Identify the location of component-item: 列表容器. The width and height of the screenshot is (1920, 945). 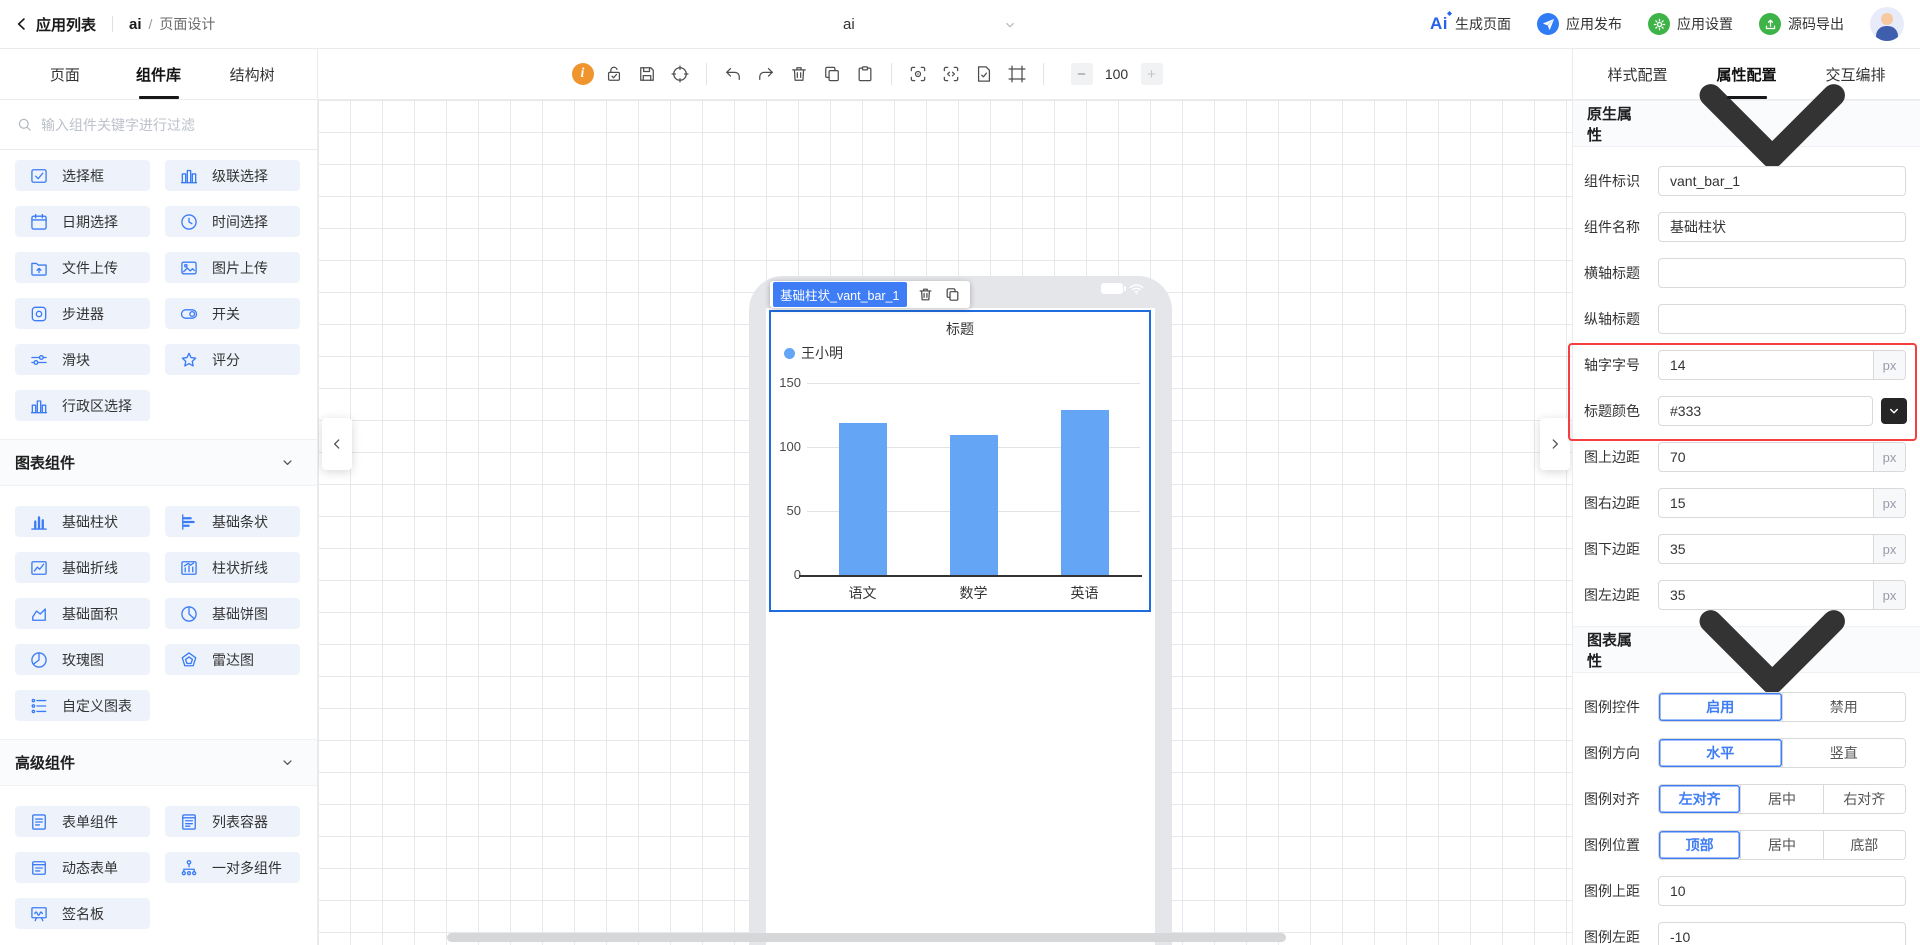
(232, 821).